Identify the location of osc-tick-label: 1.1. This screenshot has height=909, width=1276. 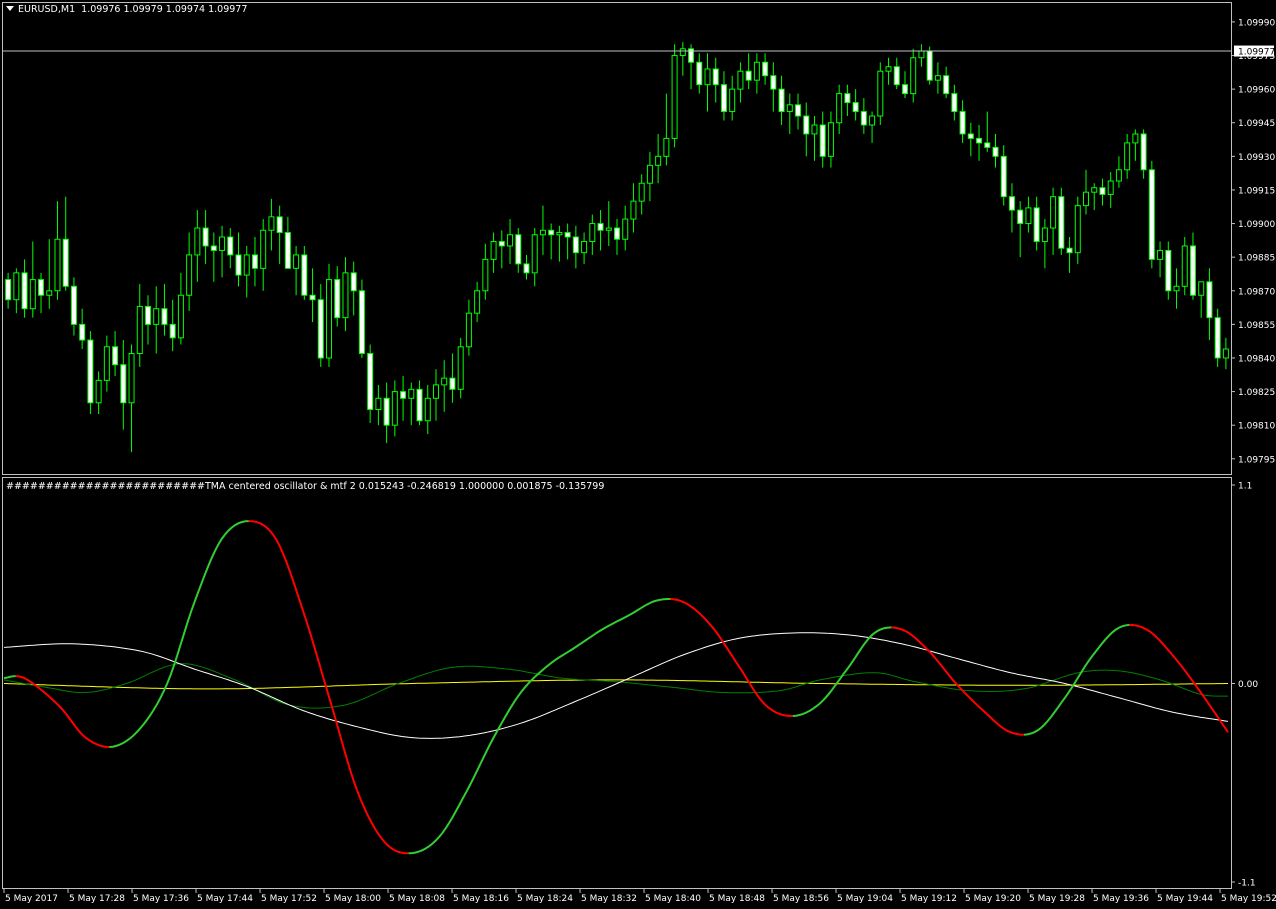
(1245, 487).